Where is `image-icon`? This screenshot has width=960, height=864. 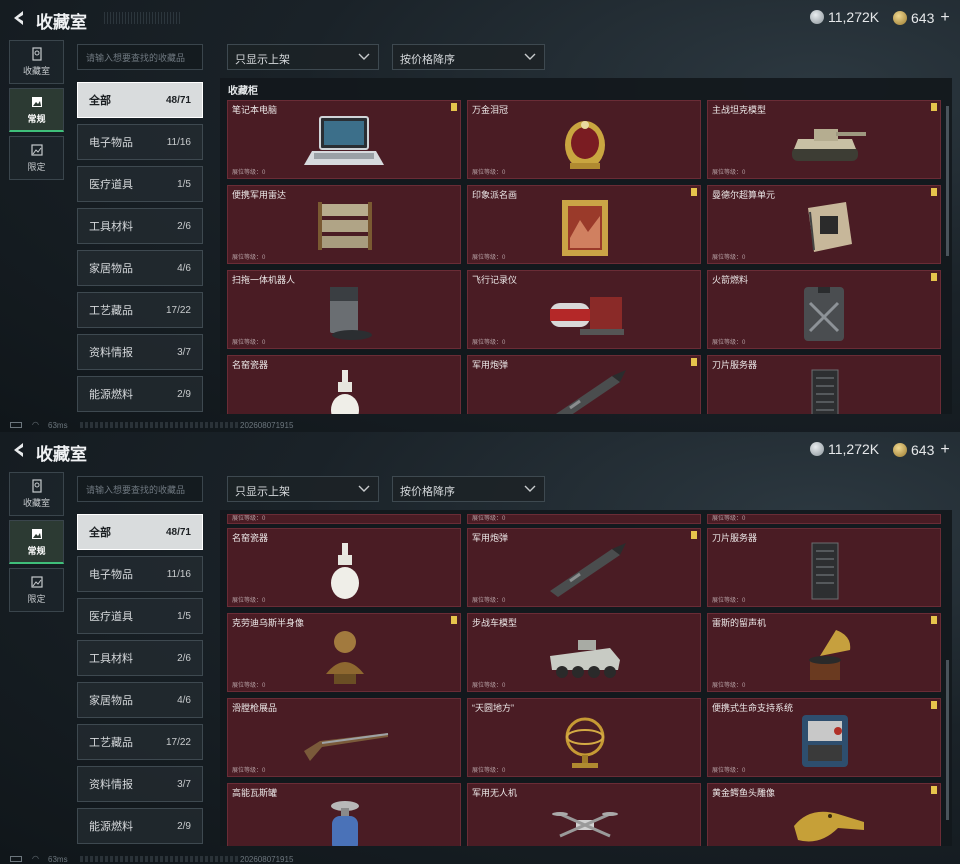
image-icon is located at coordinates (36, 101).